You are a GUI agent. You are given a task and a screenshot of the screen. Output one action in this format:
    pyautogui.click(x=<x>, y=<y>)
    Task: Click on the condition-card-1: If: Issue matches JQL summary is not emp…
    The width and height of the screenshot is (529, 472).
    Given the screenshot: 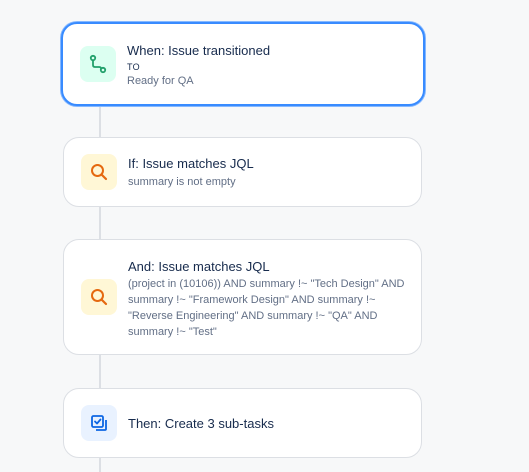 What is the action you would take?
    pyautogui.click(x=242, y=172)
    